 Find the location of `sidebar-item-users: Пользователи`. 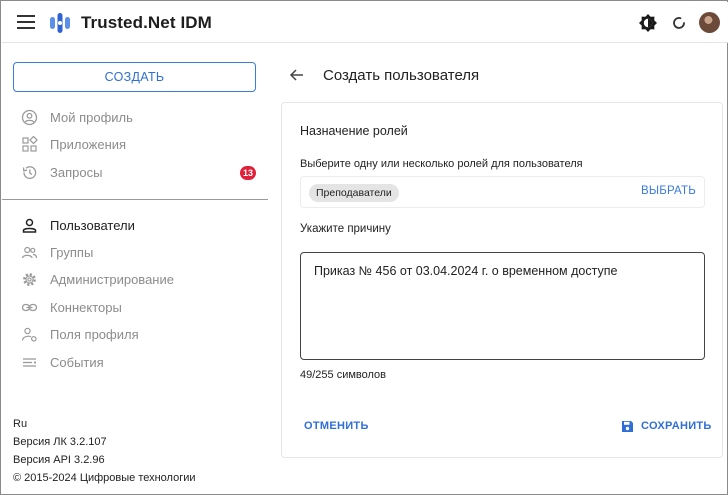

sidebar-item-users: Пользователи is located at coordinates (135, 226).